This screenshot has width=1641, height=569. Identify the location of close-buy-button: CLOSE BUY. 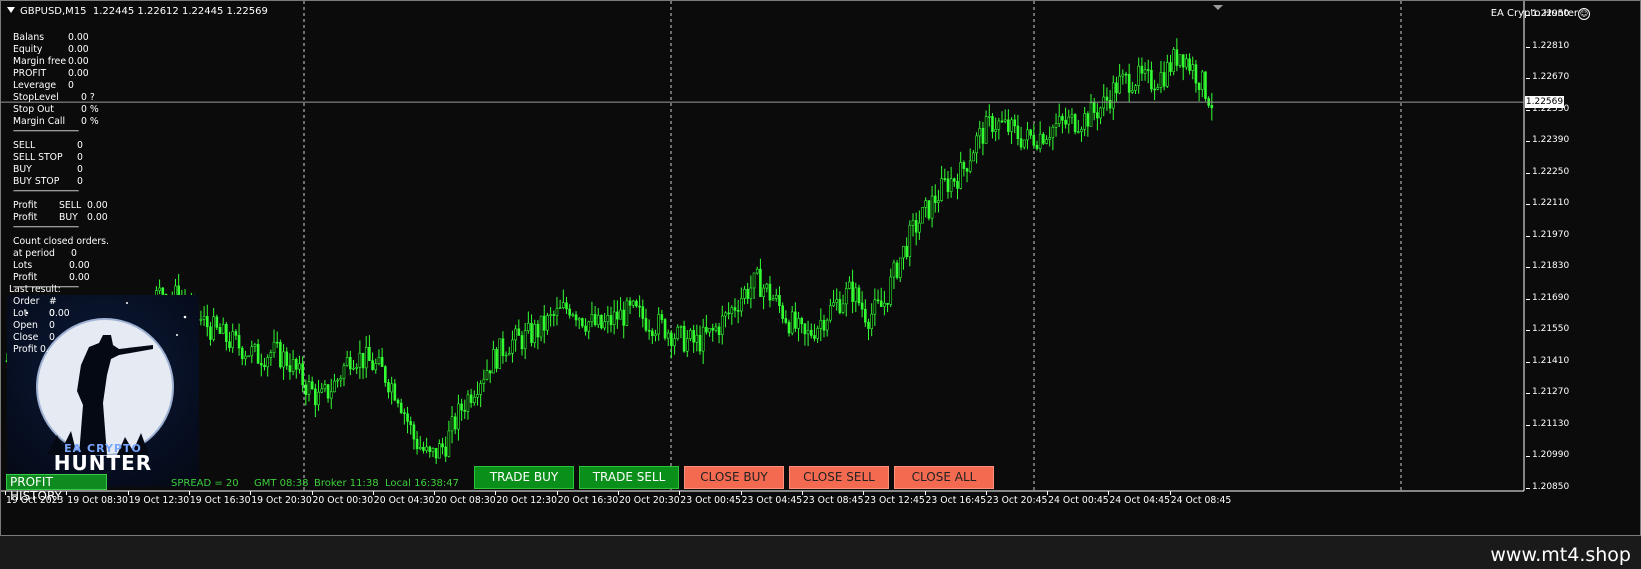
(734, 477).